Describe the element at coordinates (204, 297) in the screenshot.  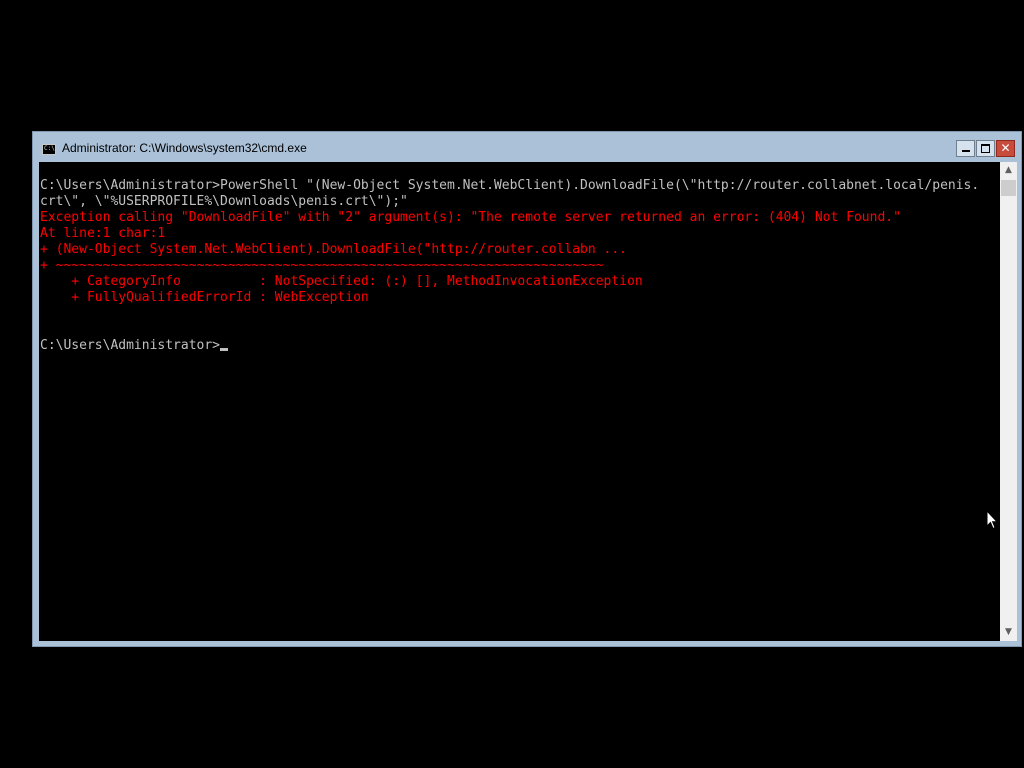
I see `console-line: + FullyQualifiedErrorId : WebException` at that location.